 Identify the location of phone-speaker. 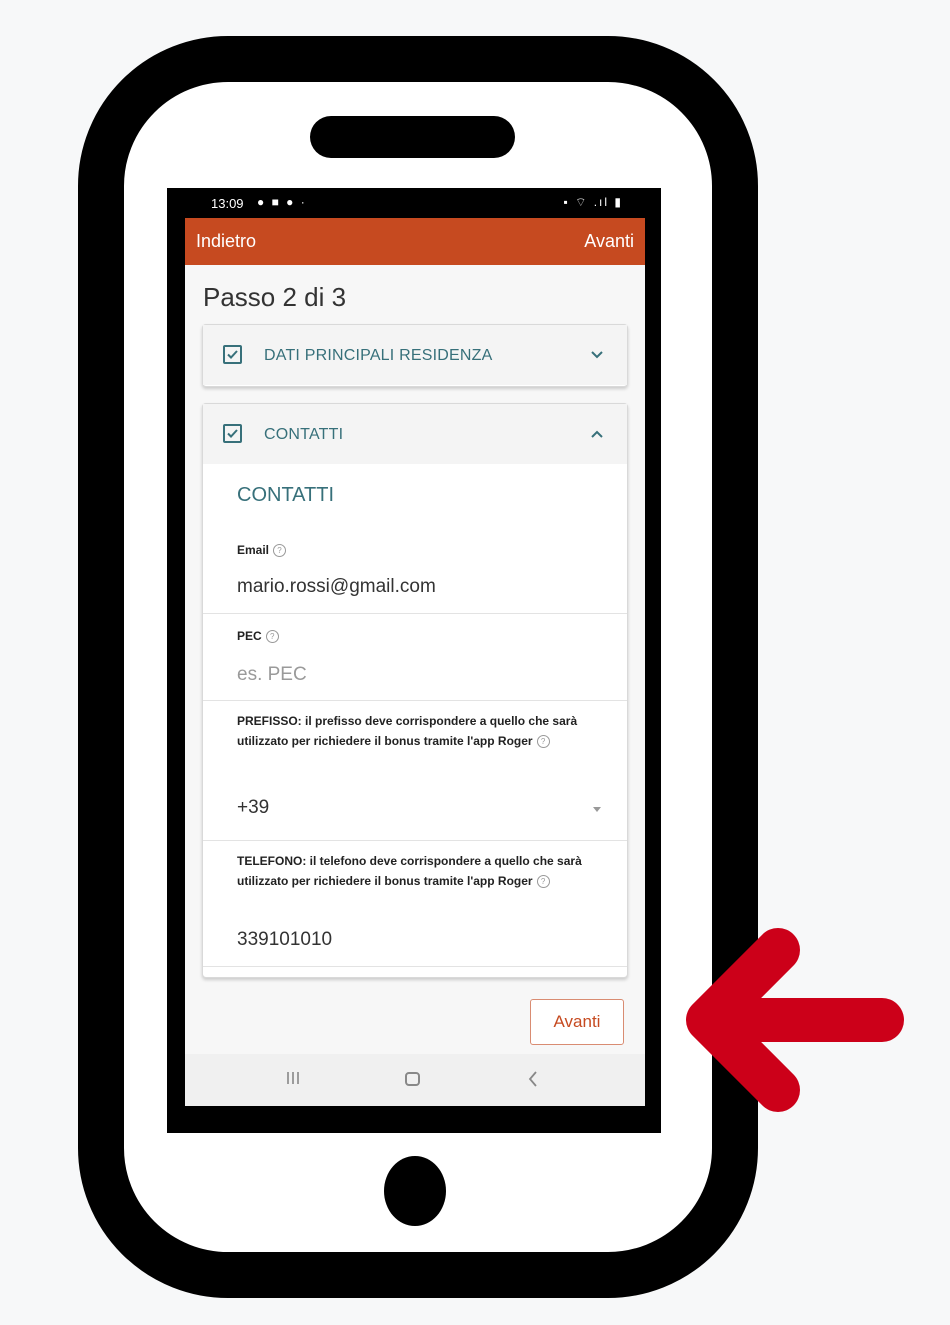
(412, 137).